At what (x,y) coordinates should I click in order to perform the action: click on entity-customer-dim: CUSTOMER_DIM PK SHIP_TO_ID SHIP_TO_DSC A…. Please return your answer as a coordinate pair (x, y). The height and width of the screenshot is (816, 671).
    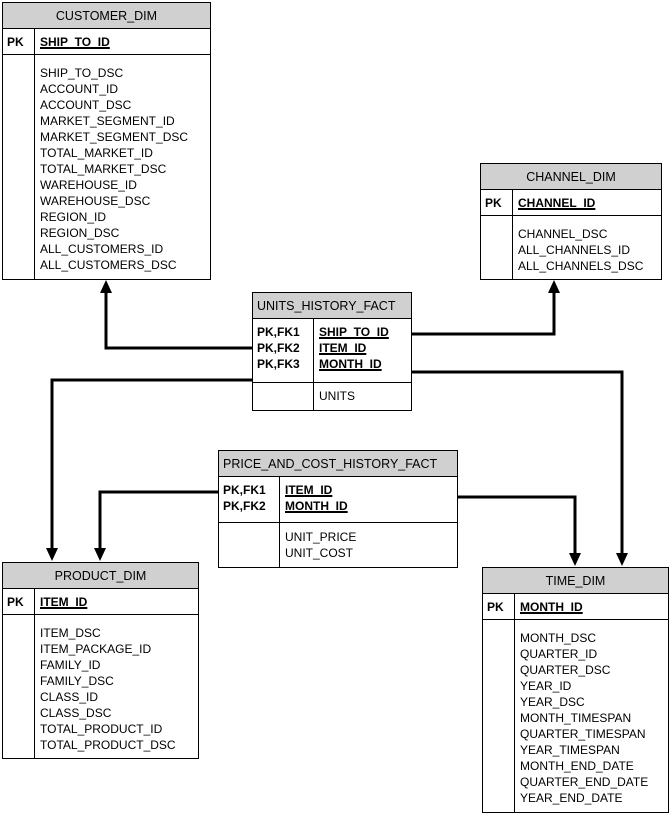
    Looking at the image, I should click on (106, 141).